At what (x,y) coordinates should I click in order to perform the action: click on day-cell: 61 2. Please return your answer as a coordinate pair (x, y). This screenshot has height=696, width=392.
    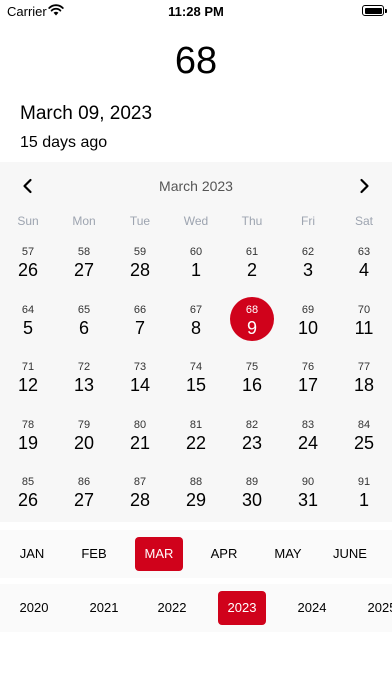
    Looking at the image, I should click on (252, 273).